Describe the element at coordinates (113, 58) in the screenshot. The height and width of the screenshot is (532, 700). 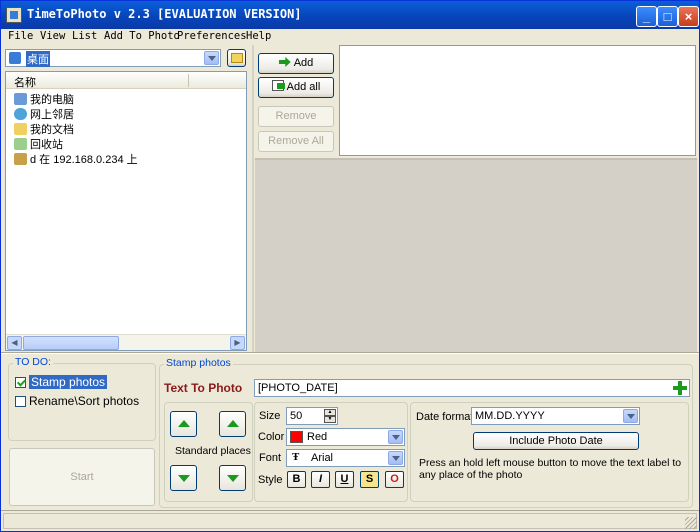
I see `folder-combo: 桌面` at that location.